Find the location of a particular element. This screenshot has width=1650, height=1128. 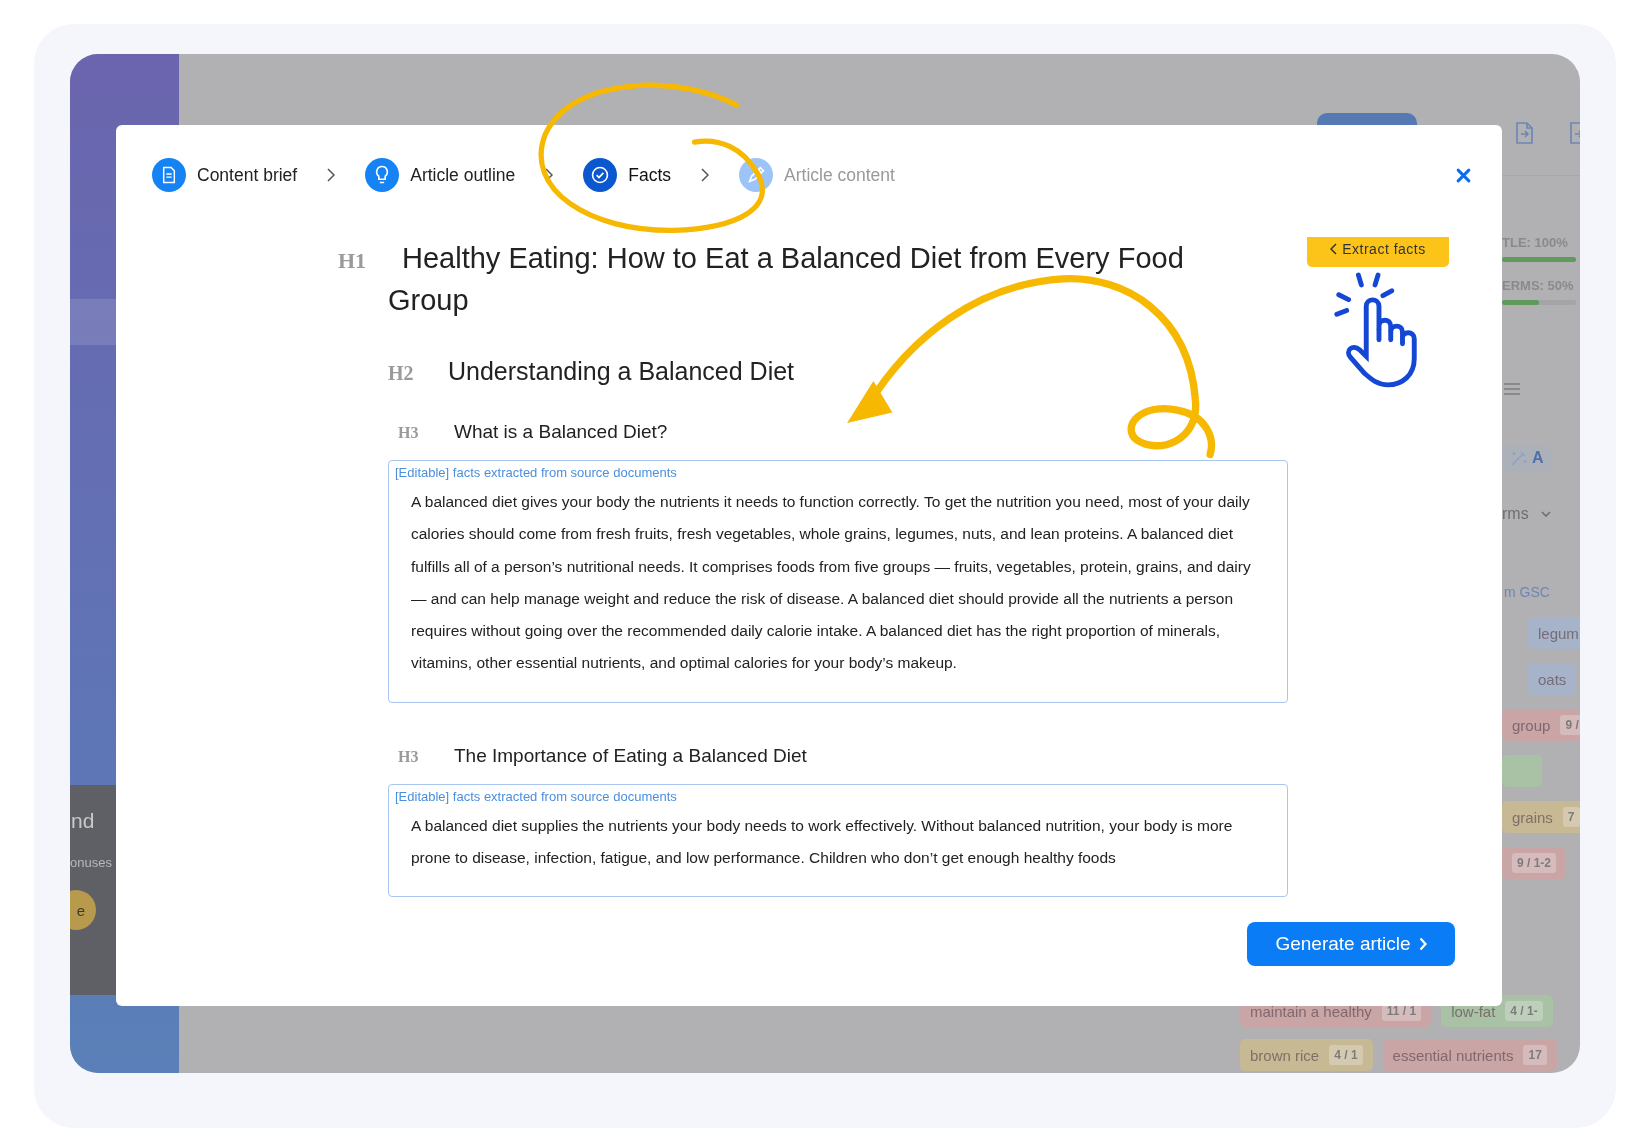

terms-dropdown: rms is located at coordinates (1526, 514).